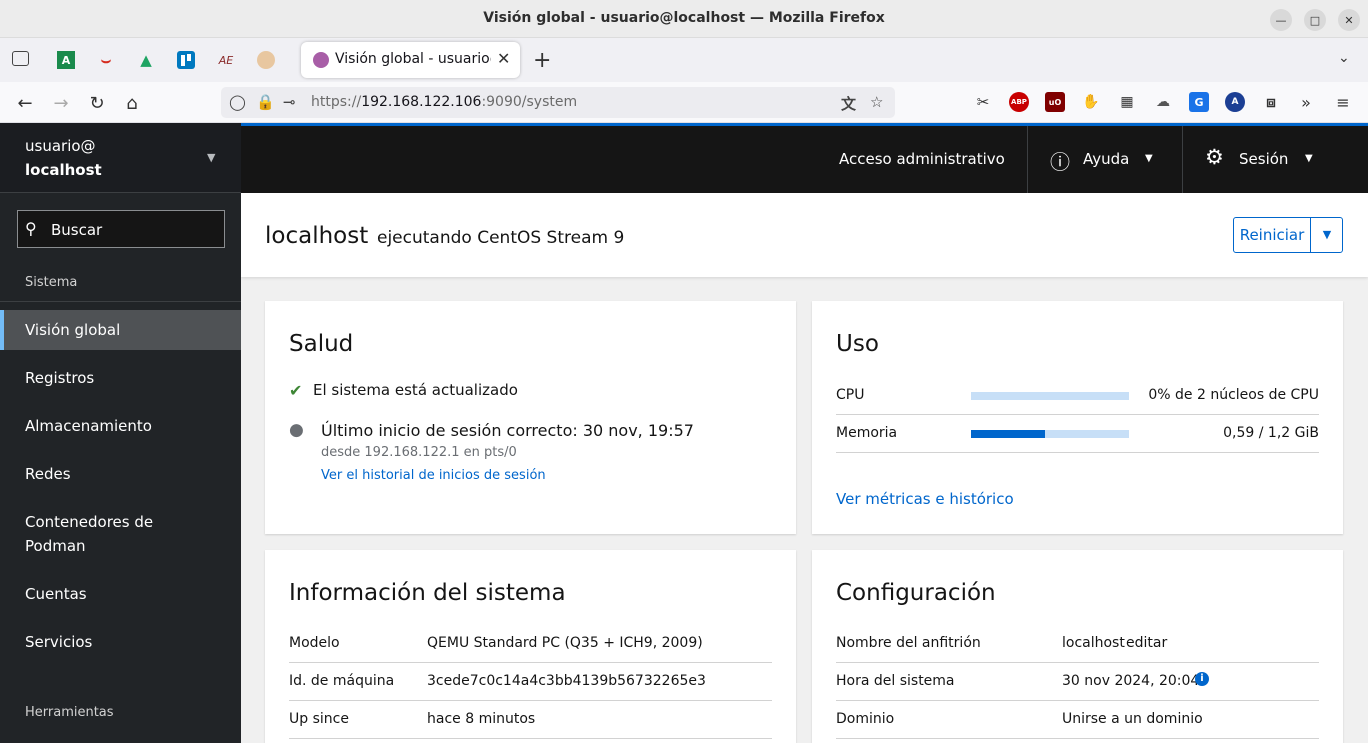 The image size is (1368, 743). I want to click on tab-overview-icon, so click(20, 58).